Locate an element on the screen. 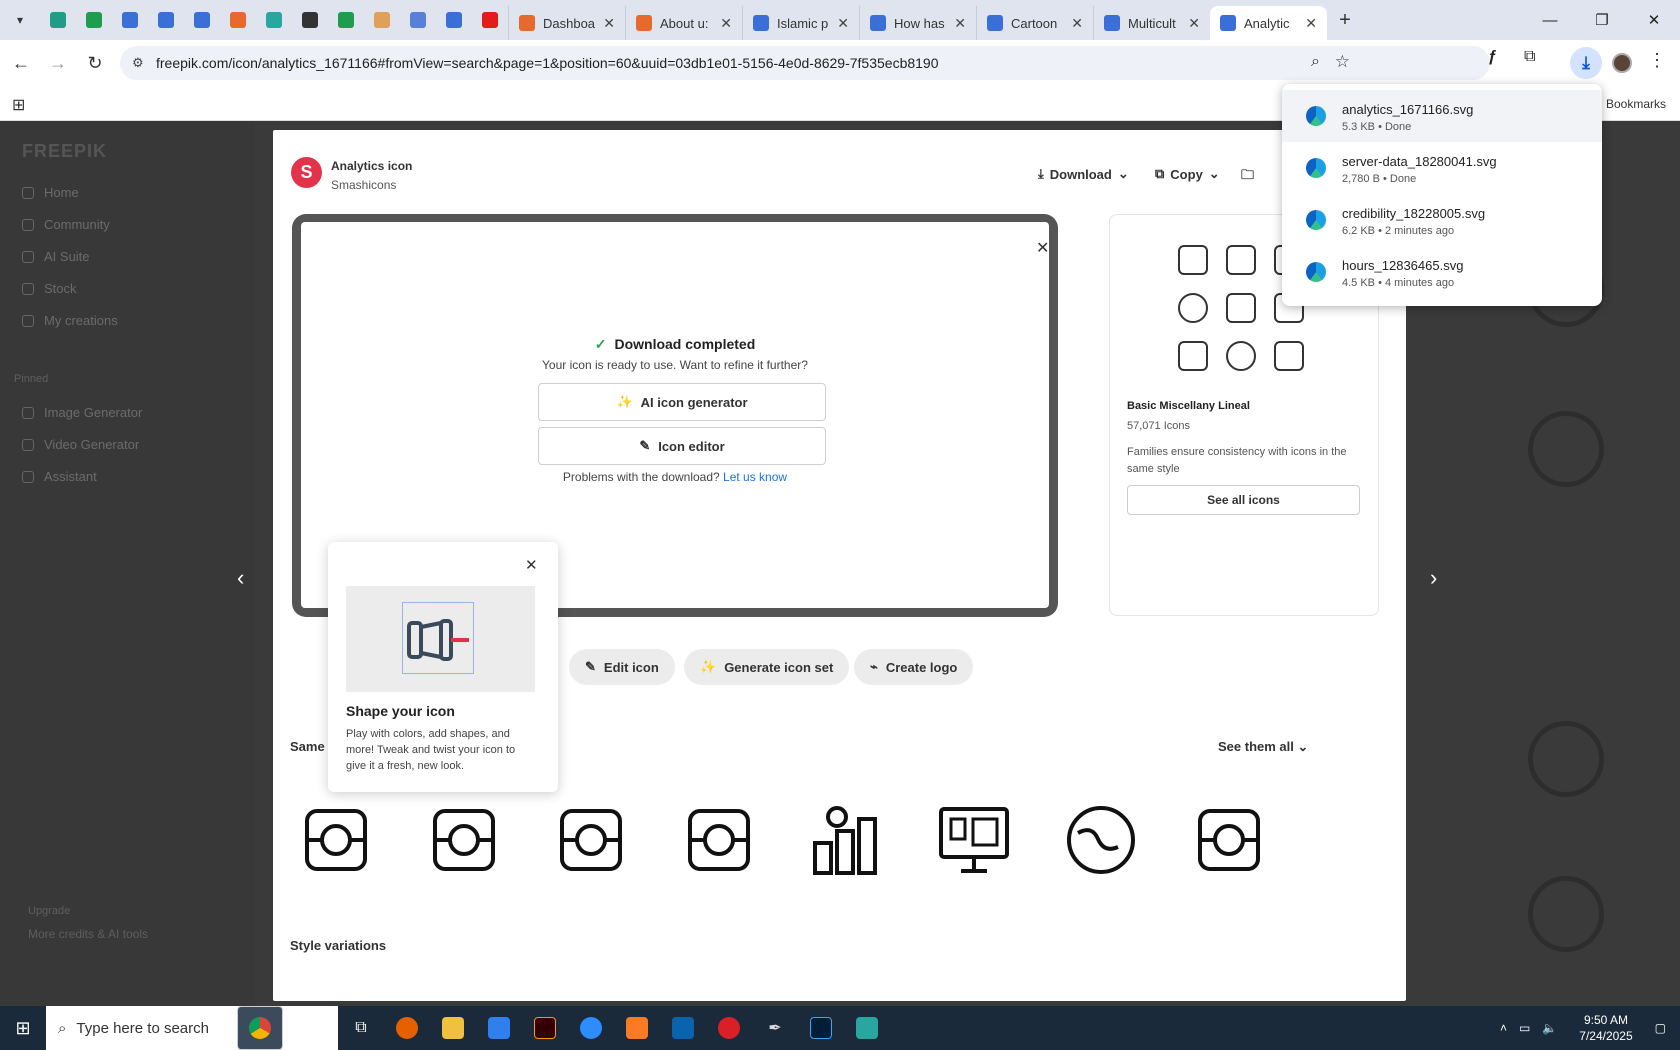  profile-avatar is located at coordinates (1622, 63).